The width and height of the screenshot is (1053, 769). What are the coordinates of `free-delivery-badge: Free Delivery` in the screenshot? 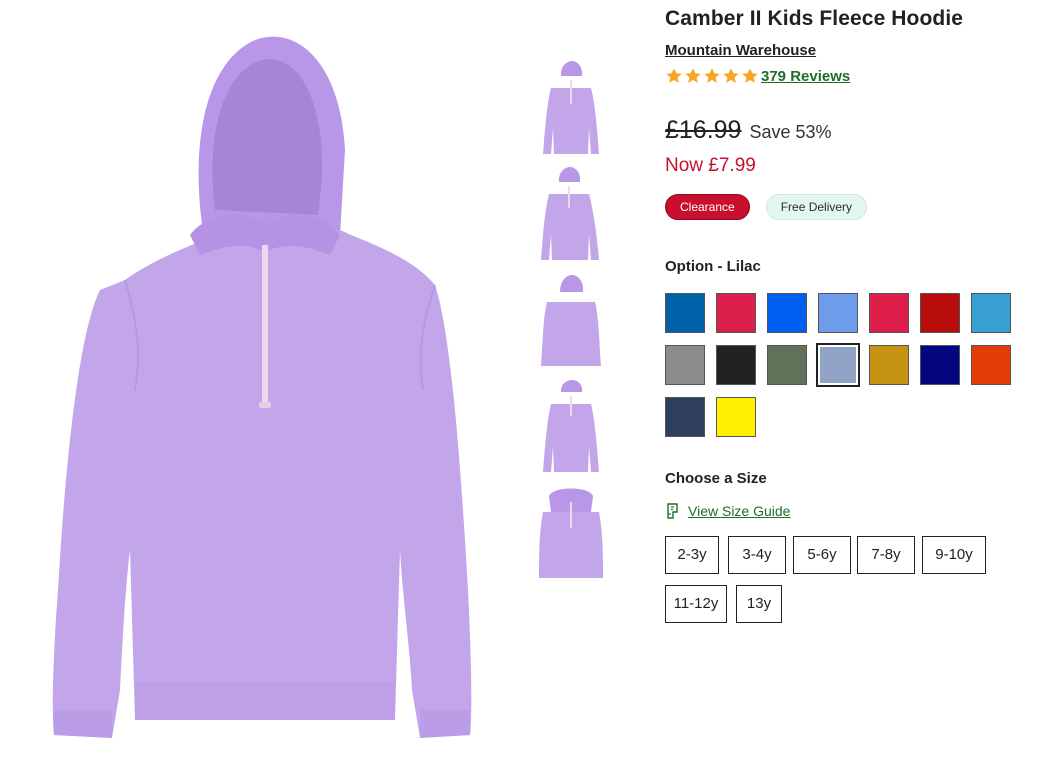 It's located at (816, 207).